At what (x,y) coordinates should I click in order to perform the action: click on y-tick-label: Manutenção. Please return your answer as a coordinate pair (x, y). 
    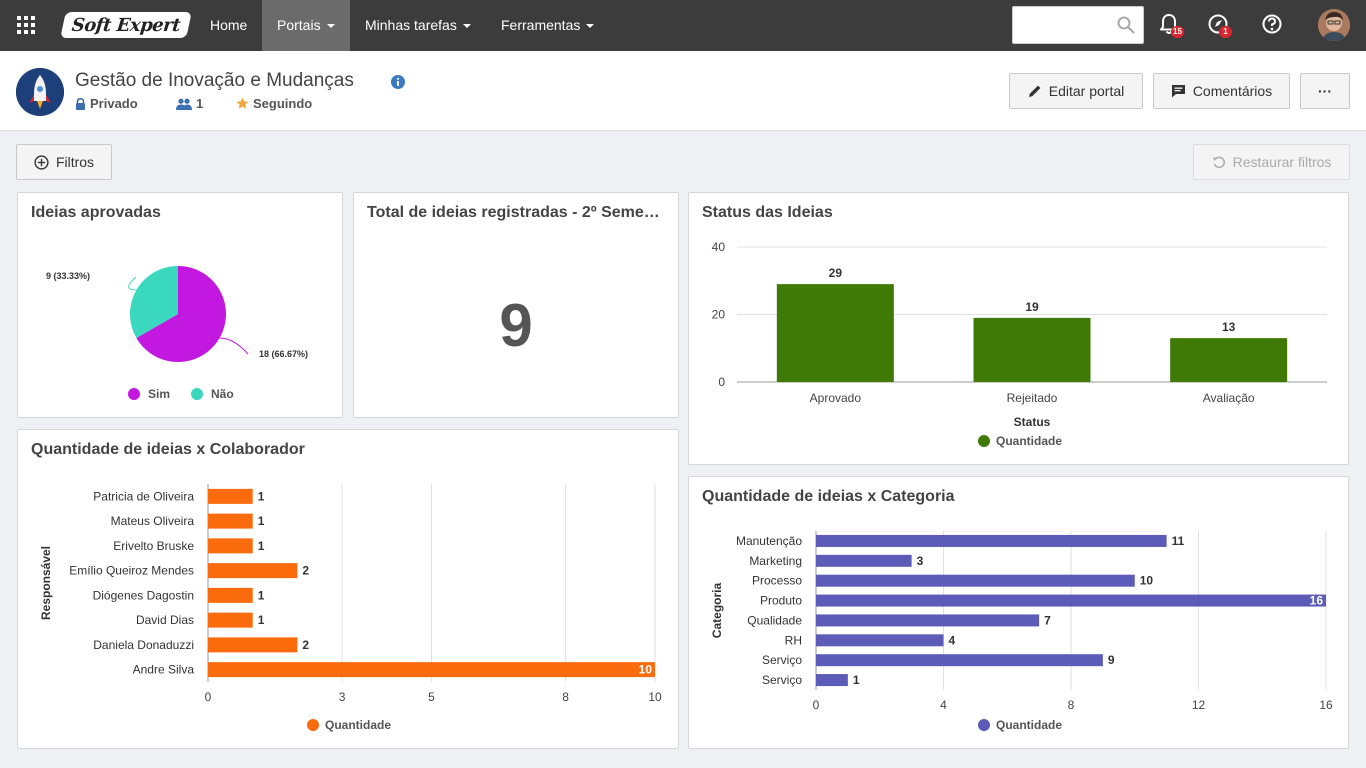
    Looking at the image, I should click on (769, 541).